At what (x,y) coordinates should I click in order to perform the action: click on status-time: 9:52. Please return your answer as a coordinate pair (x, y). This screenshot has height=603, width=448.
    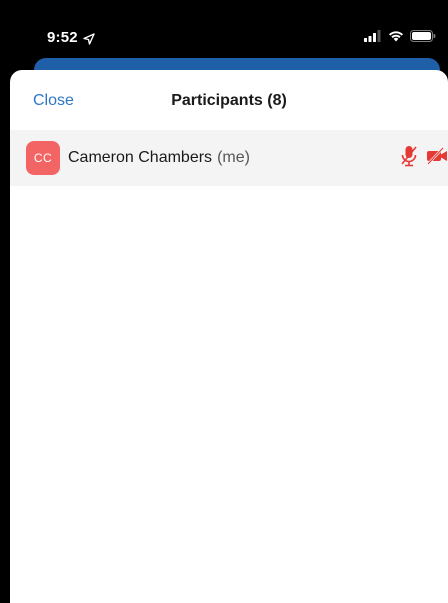
    Looking at the image, I should click on (71, 37).